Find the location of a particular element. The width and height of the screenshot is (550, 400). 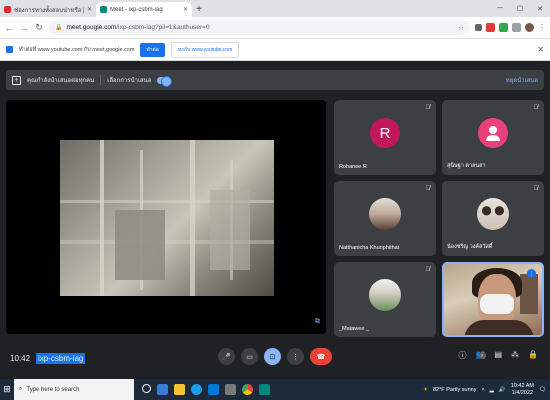

presenting-indicator-icon: ⧉ is located at coordinates (317, 321).